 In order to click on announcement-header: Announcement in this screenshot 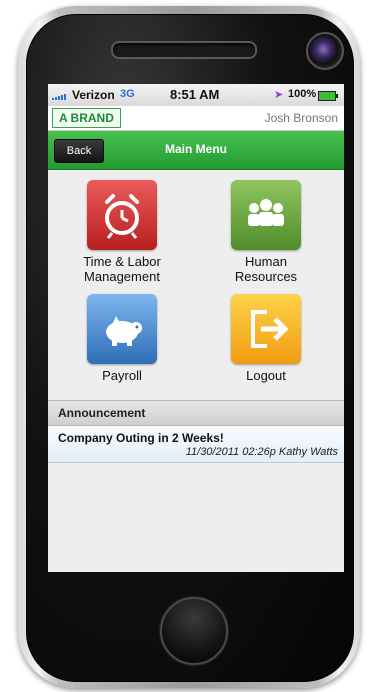, I will do `click(196, 413)`.